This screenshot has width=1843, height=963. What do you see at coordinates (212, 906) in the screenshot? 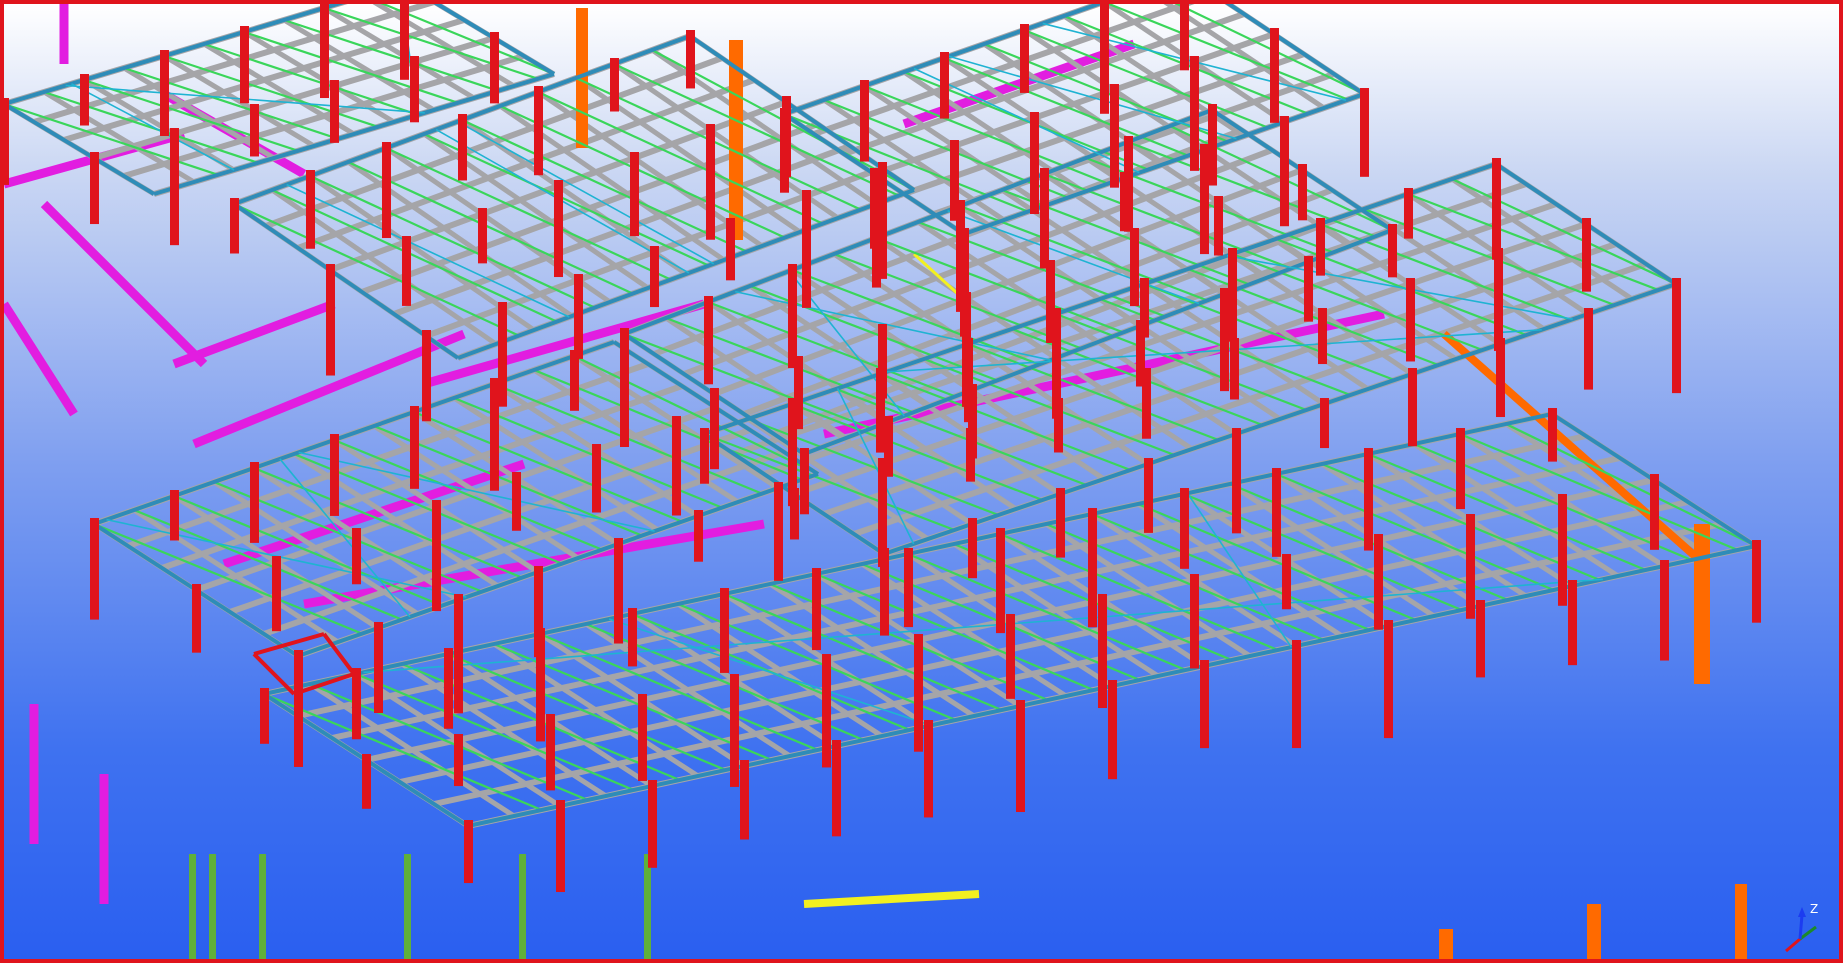
I see `post` at bounding box center [212, 906].